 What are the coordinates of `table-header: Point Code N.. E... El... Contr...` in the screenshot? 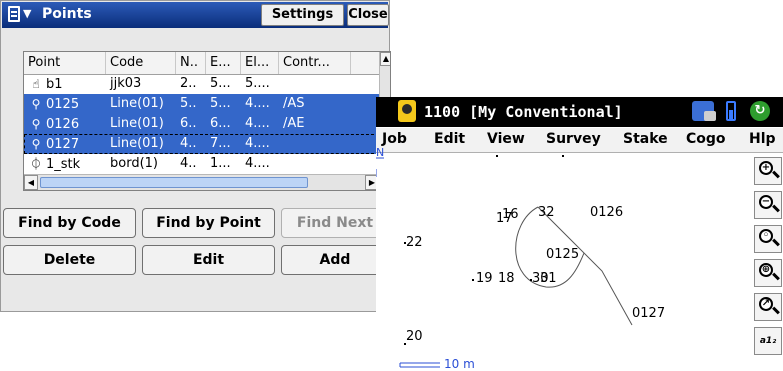 It's located at (201, 63).